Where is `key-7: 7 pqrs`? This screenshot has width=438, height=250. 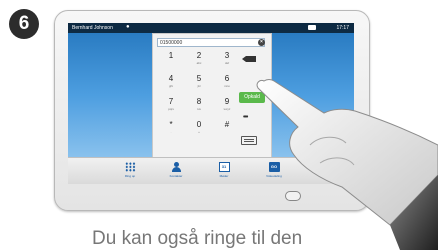 key-7: 7 pqrs is located at coordinates (171, 106).